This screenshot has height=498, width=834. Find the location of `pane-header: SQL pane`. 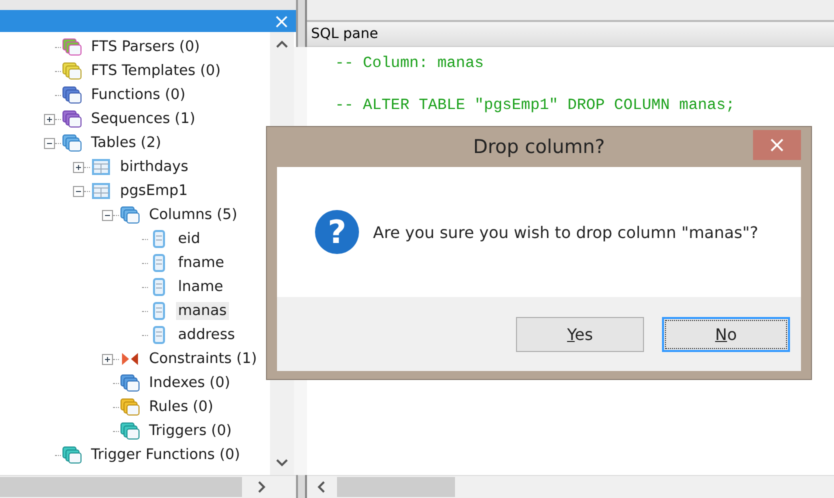

pane-header: SQL pane is located at coordinates (570, 34).